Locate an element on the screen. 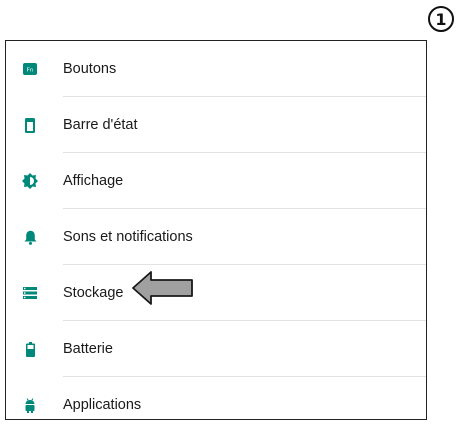  storage-icon is located at coordinates (30, 293).